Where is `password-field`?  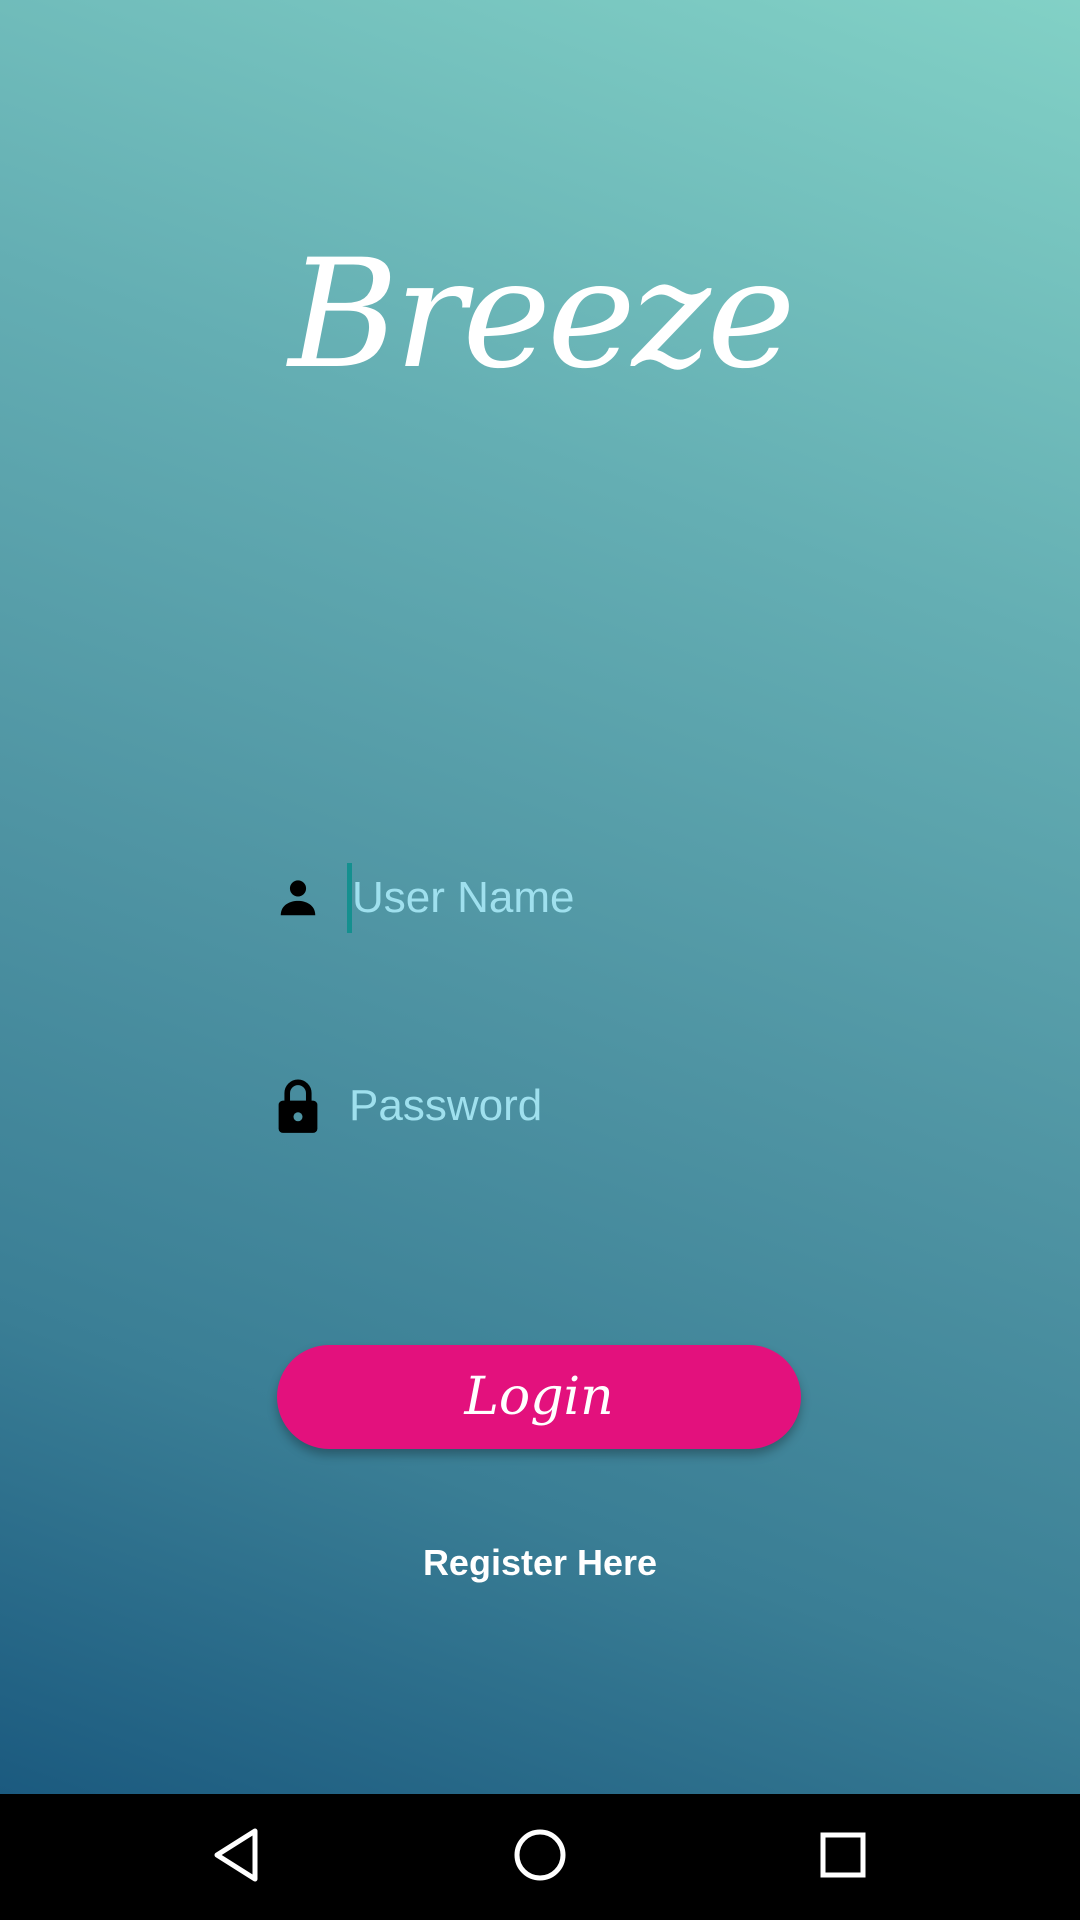 password-field is located at coordinates (599, 1106).